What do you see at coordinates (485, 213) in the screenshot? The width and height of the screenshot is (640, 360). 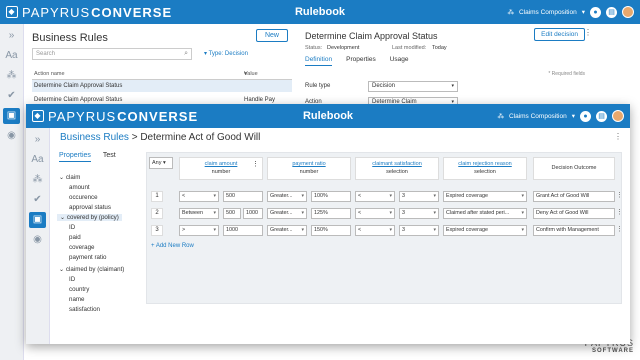 I see `reason-select: Claimed after stated peri... ▾` at bounding box center [485, 213].